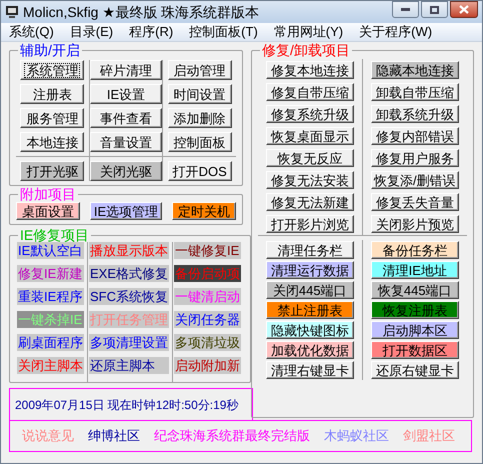 Image resolution: width=483 pixels, height=464 pixels. I want to click on push-button: 打开光驱, so click(52, 171).